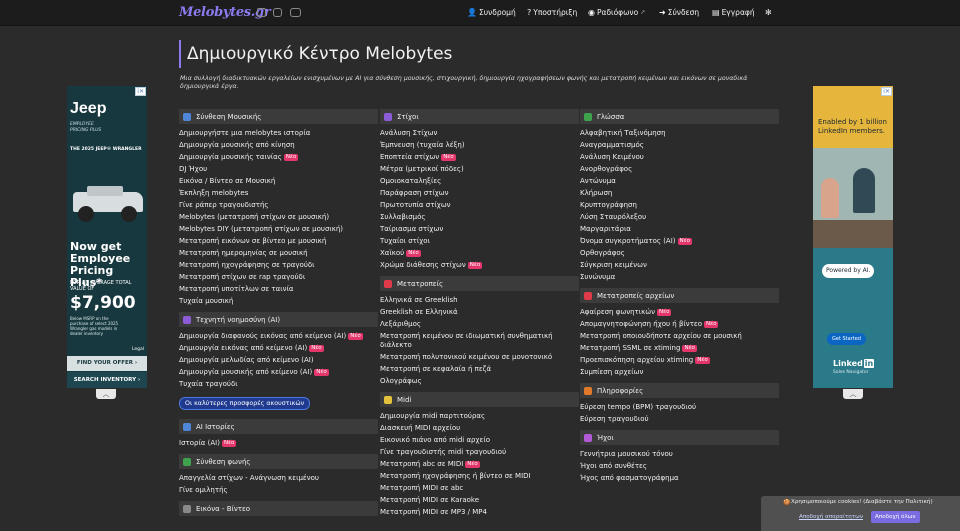  I want to click on tool-link: Έμπνευση (τυχαία λέξη), so click(479, 145).